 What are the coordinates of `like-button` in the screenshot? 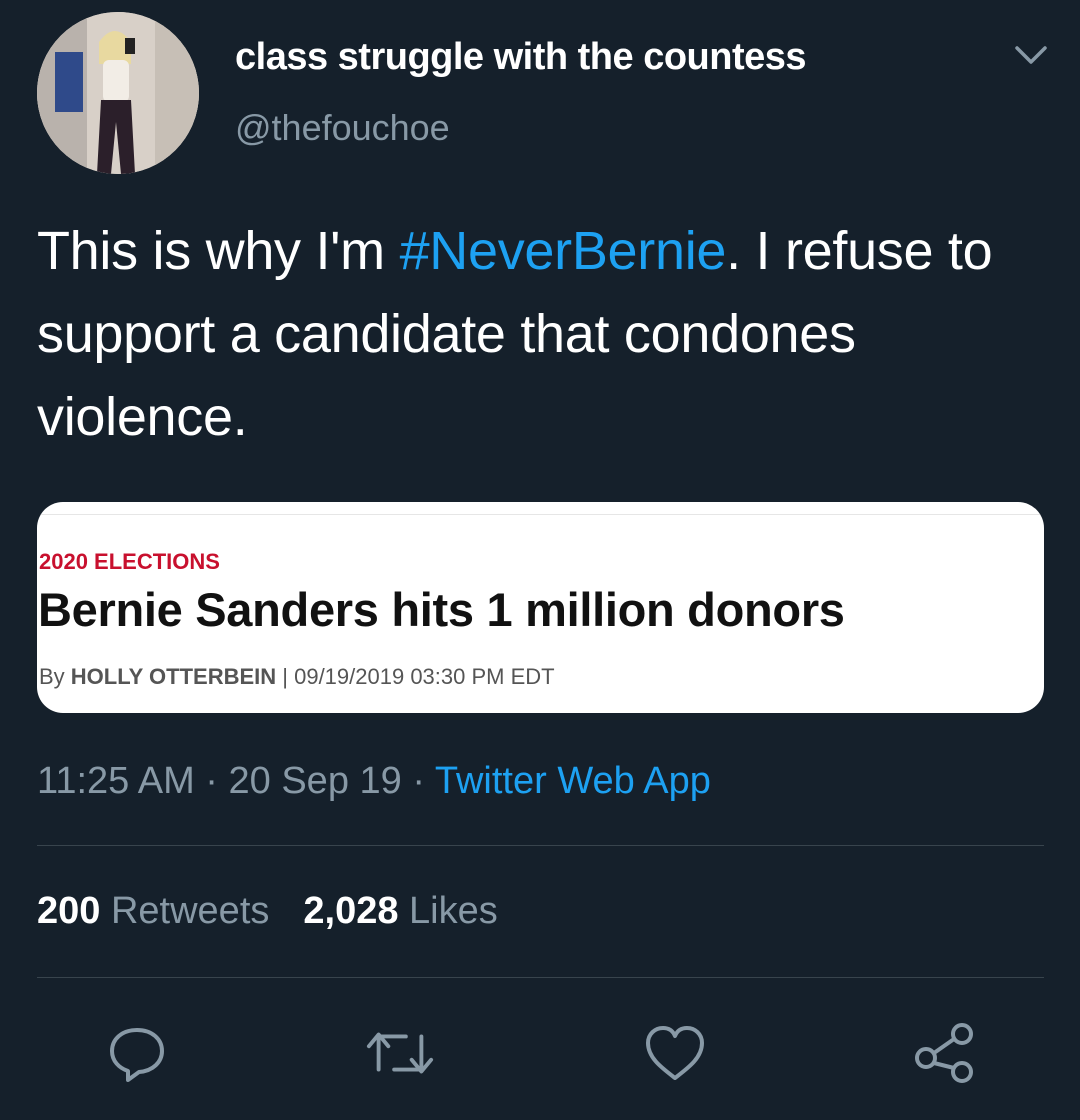 It's located at (675, 1053).